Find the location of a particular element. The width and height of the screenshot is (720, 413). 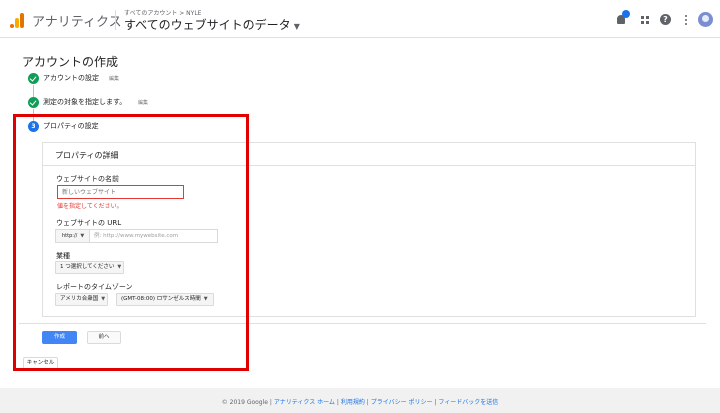

footer-link-terms: 利用規約 is located at coordinates (353, 402).